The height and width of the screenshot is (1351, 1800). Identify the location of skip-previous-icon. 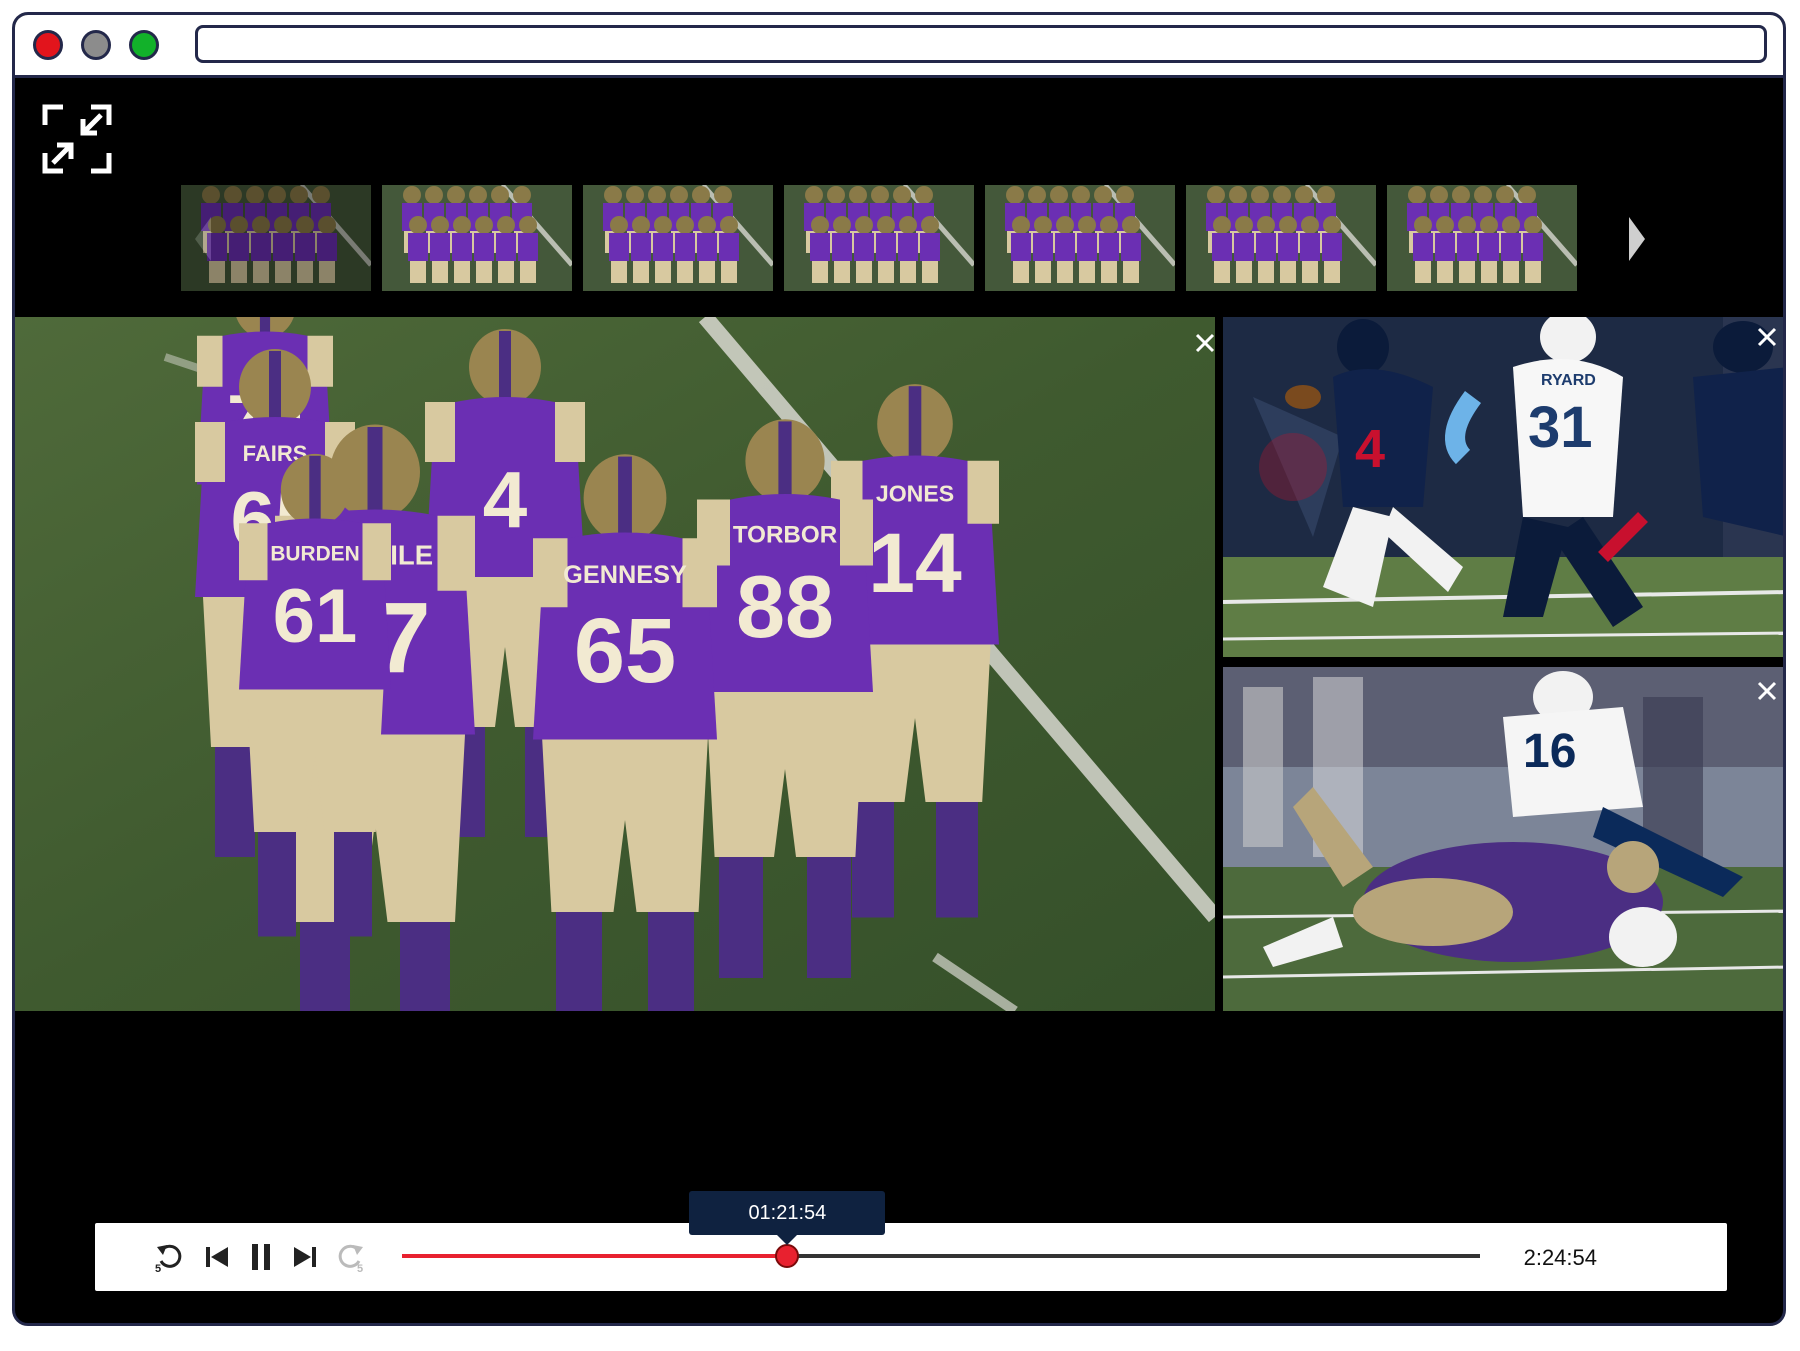
(217, 1257).